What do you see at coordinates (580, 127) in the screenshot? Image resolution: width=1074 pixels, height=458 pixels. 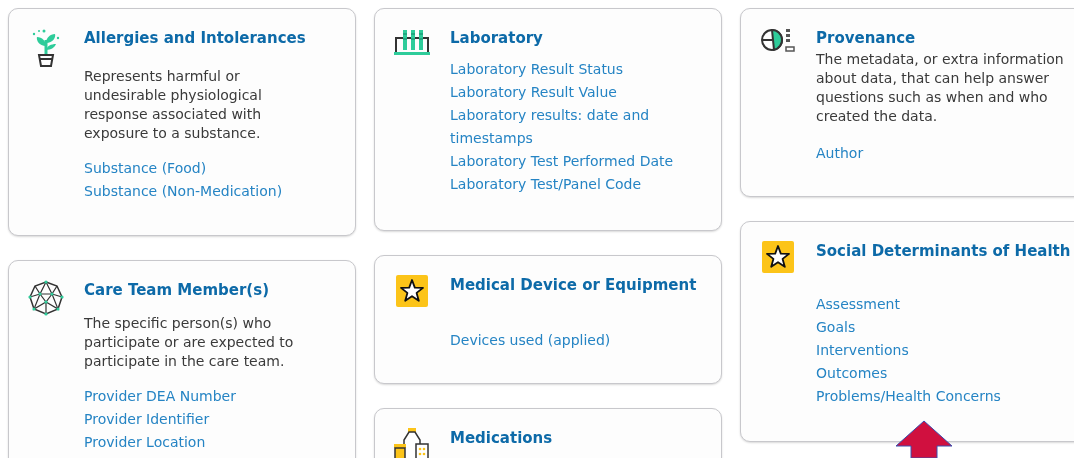 I see `data-element-link: Laboratory results: date and timestamps` at bounding box center [580, 127].